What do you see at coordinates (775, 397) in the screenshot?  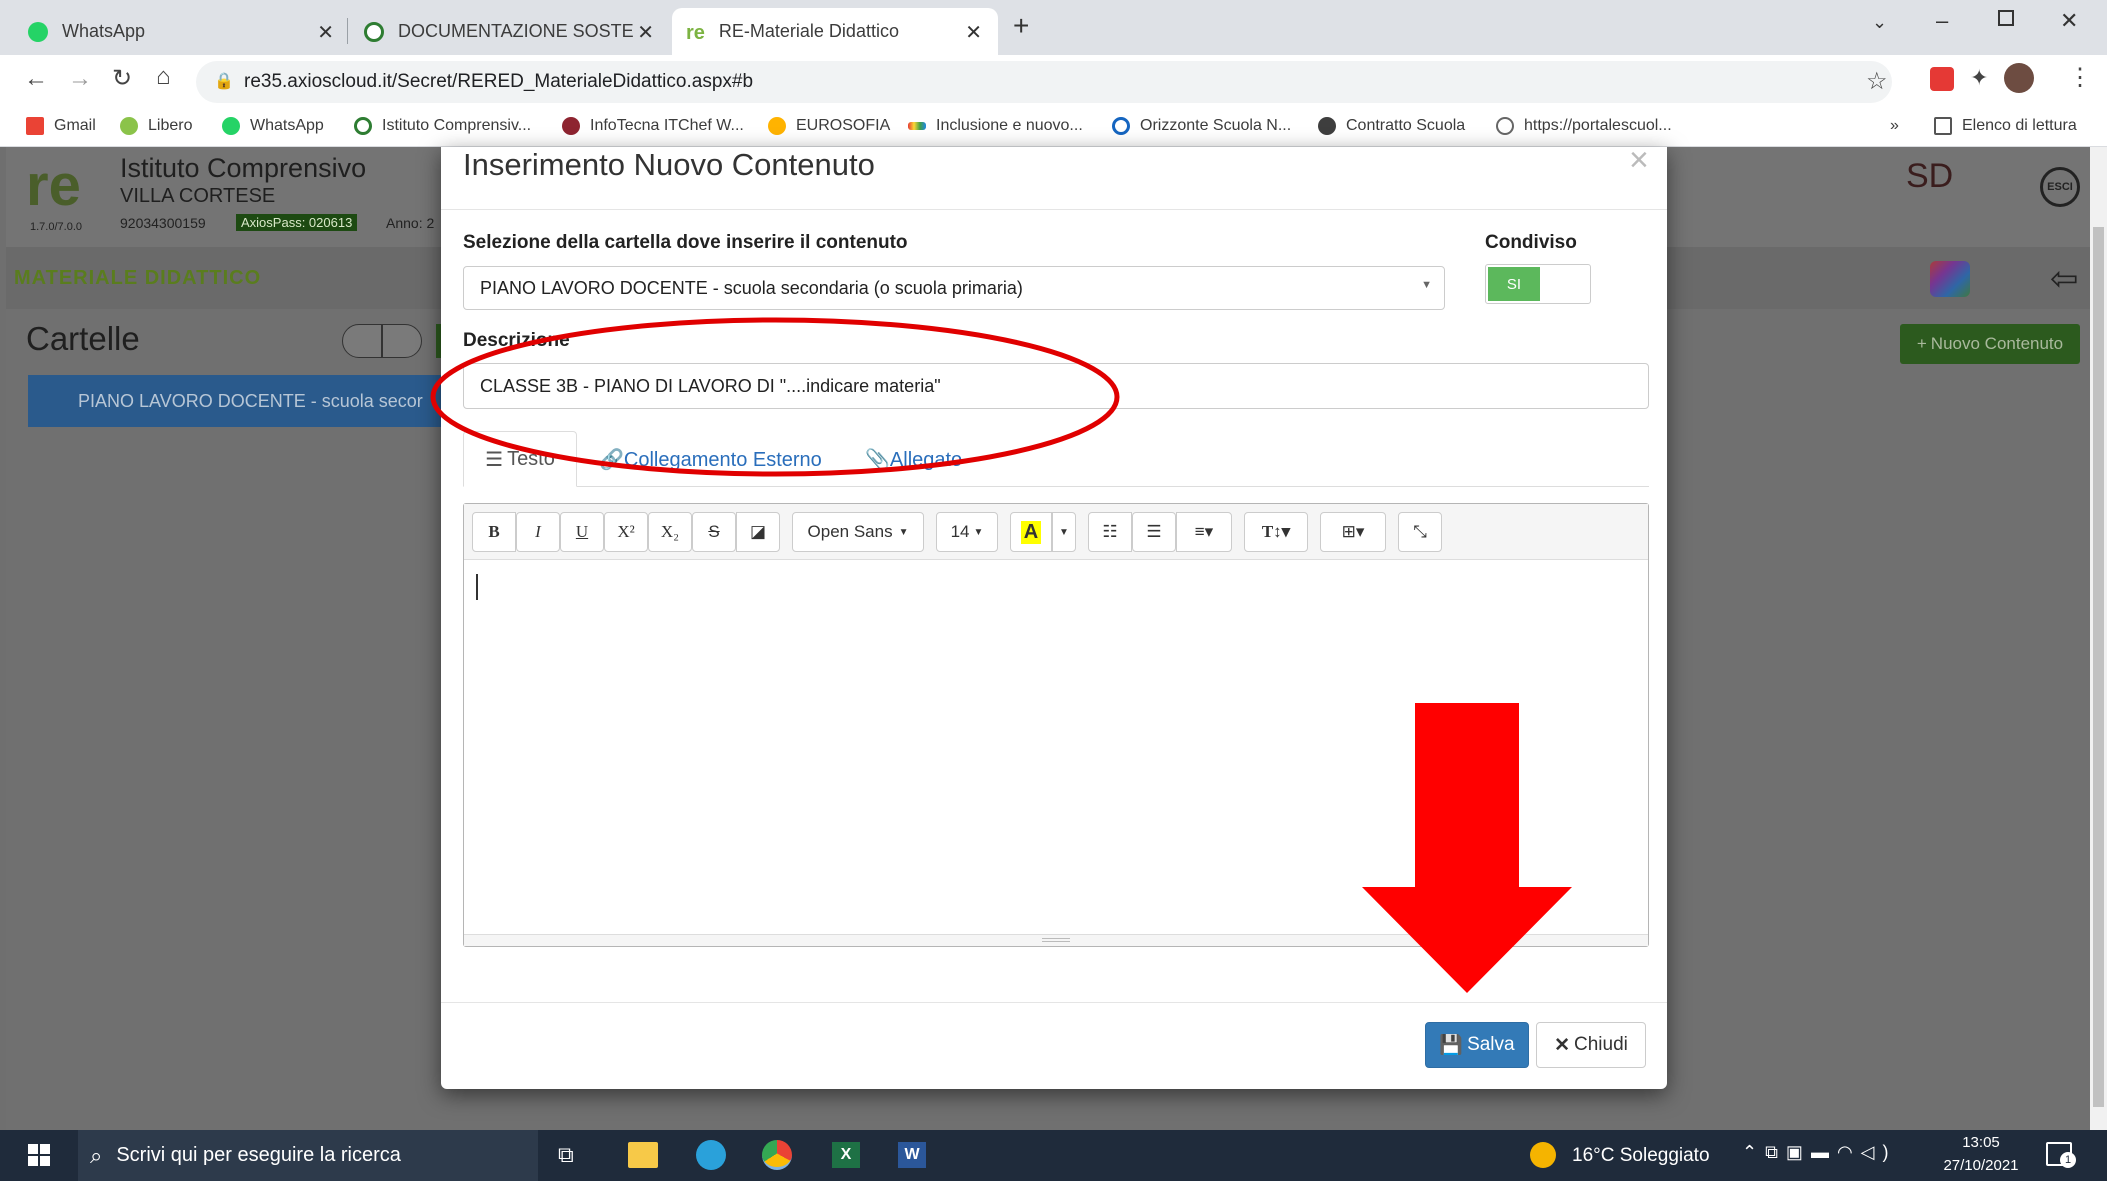 I see `red-annotation-ellipse` at bounding box center [775, 397].